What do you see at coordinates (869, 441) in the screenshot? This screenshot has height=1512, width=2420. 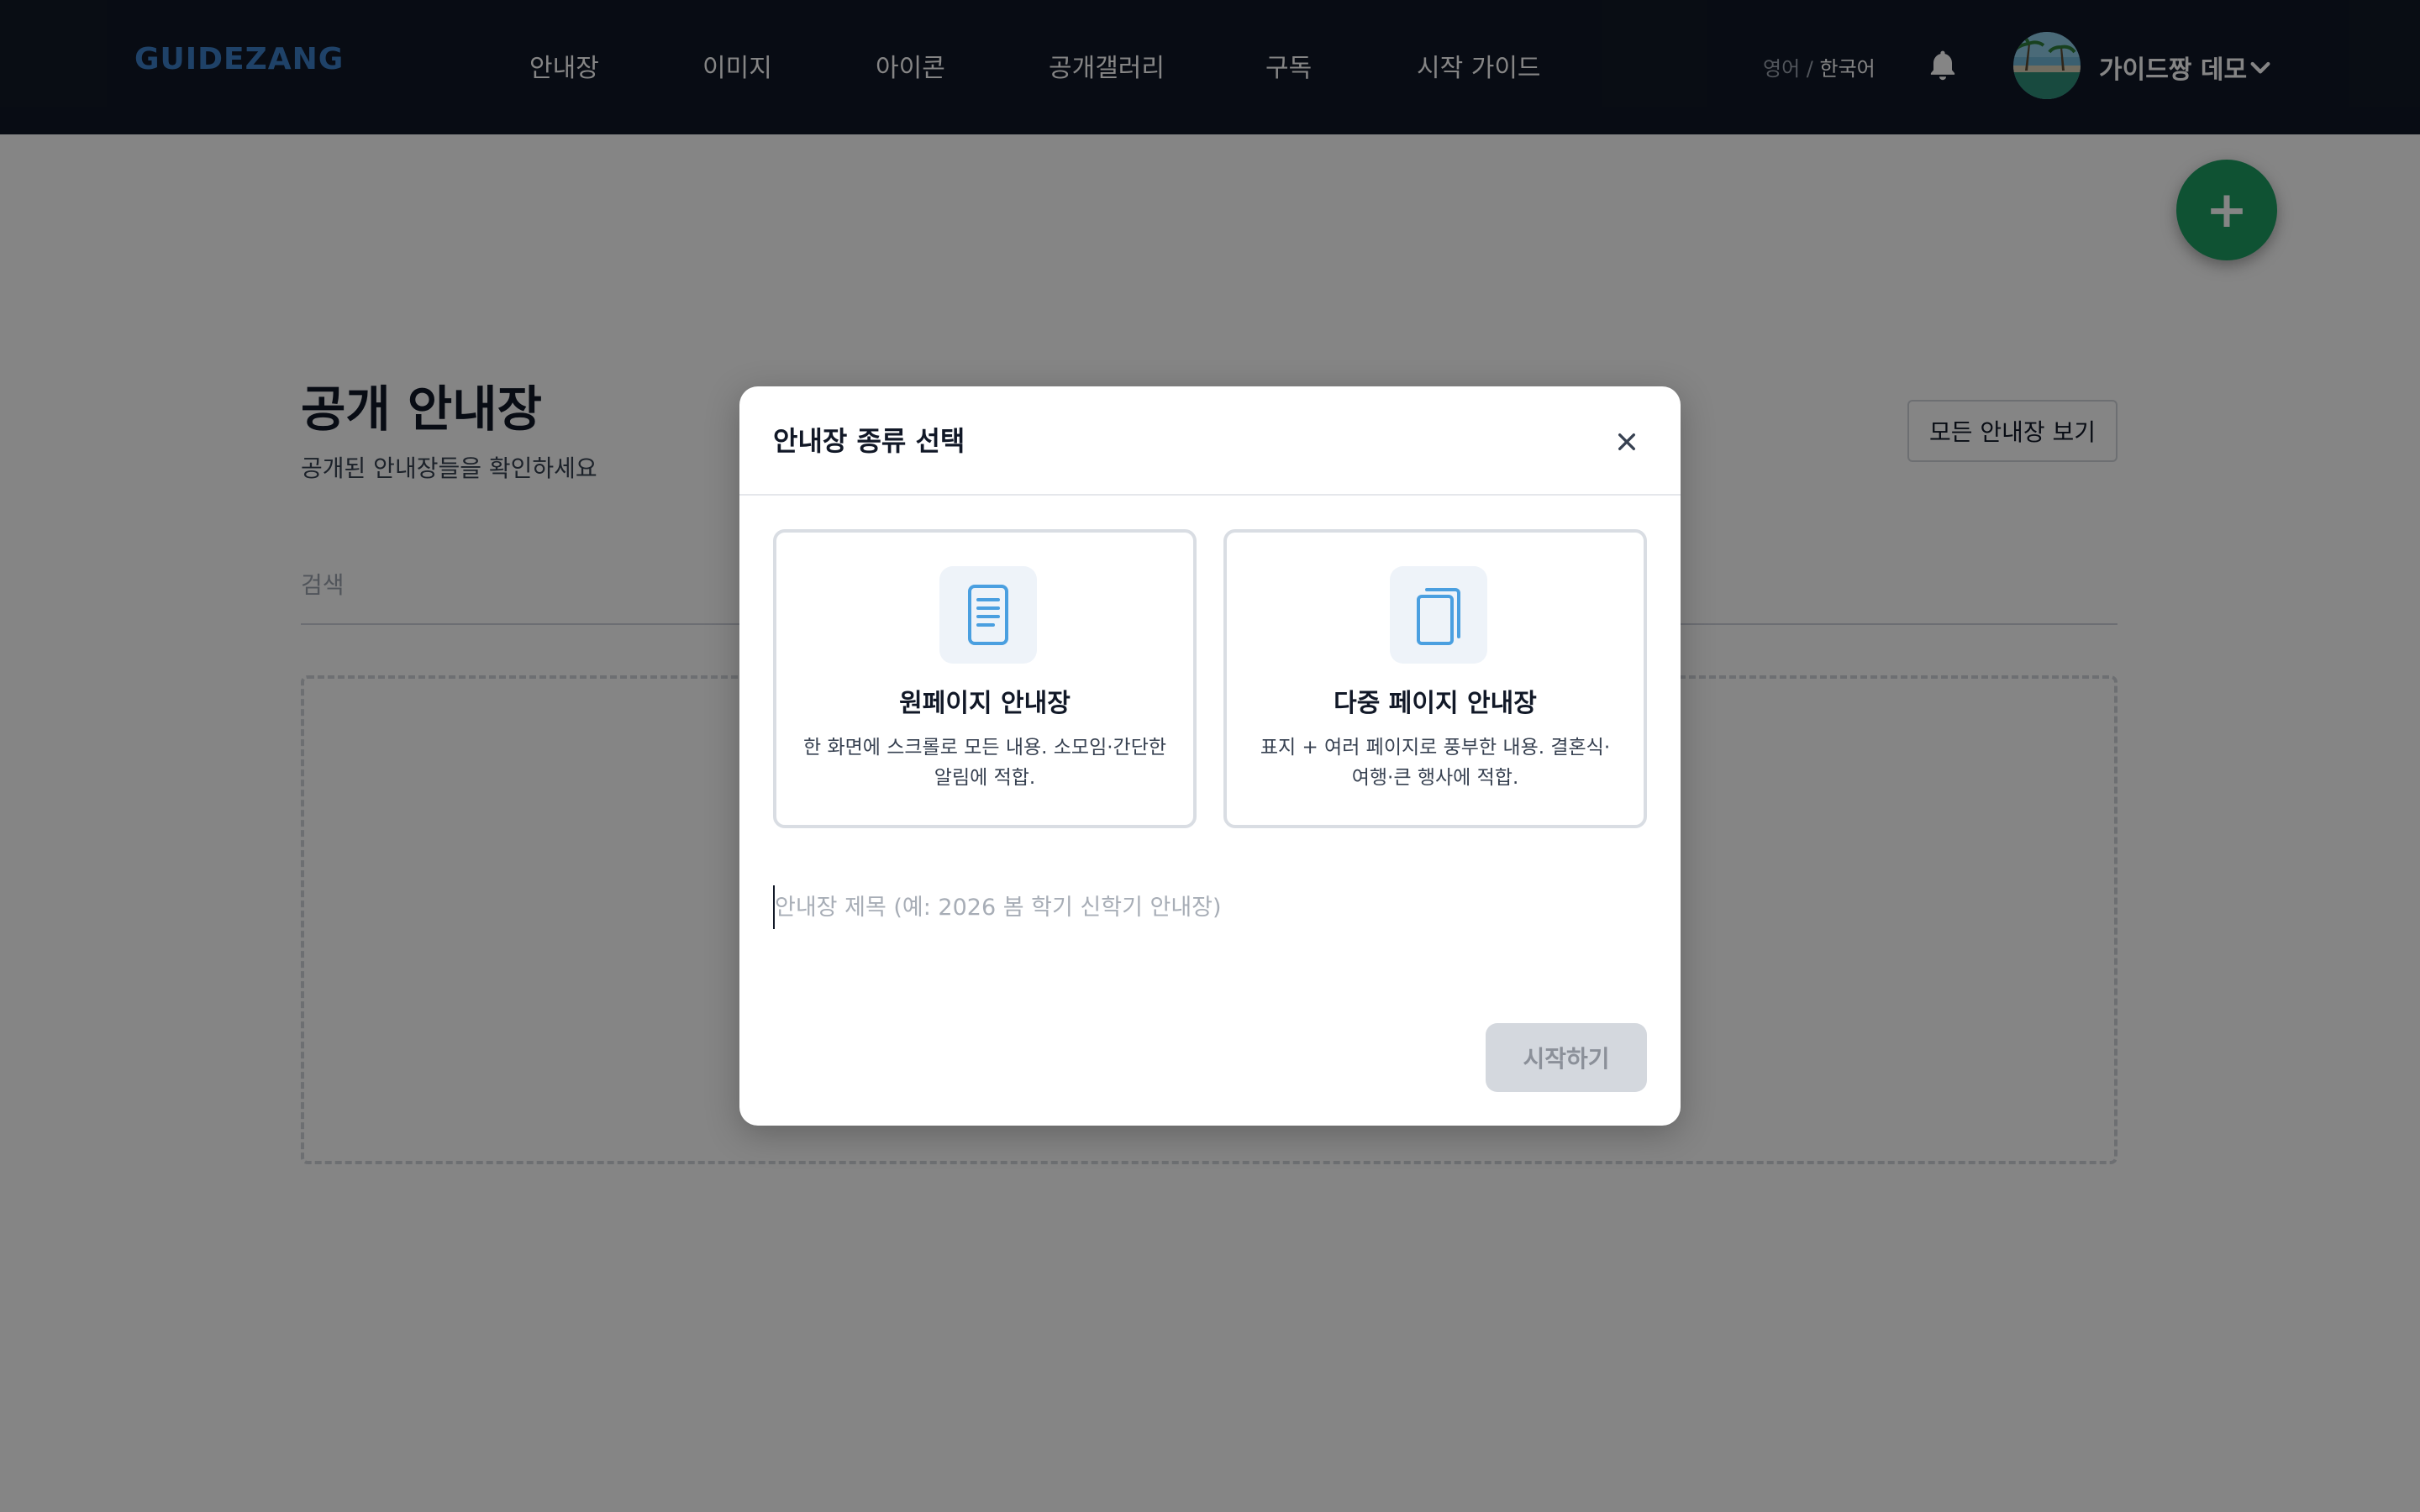 I see `modal-title: 안내장 종류 선택` at bounding box center [869, 441].